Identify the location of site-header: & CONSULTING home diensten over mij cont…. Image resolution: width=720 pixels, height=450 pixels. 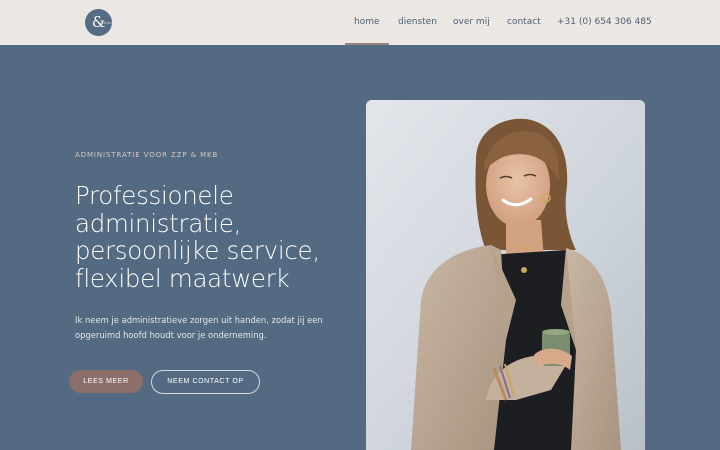
(360, 22).